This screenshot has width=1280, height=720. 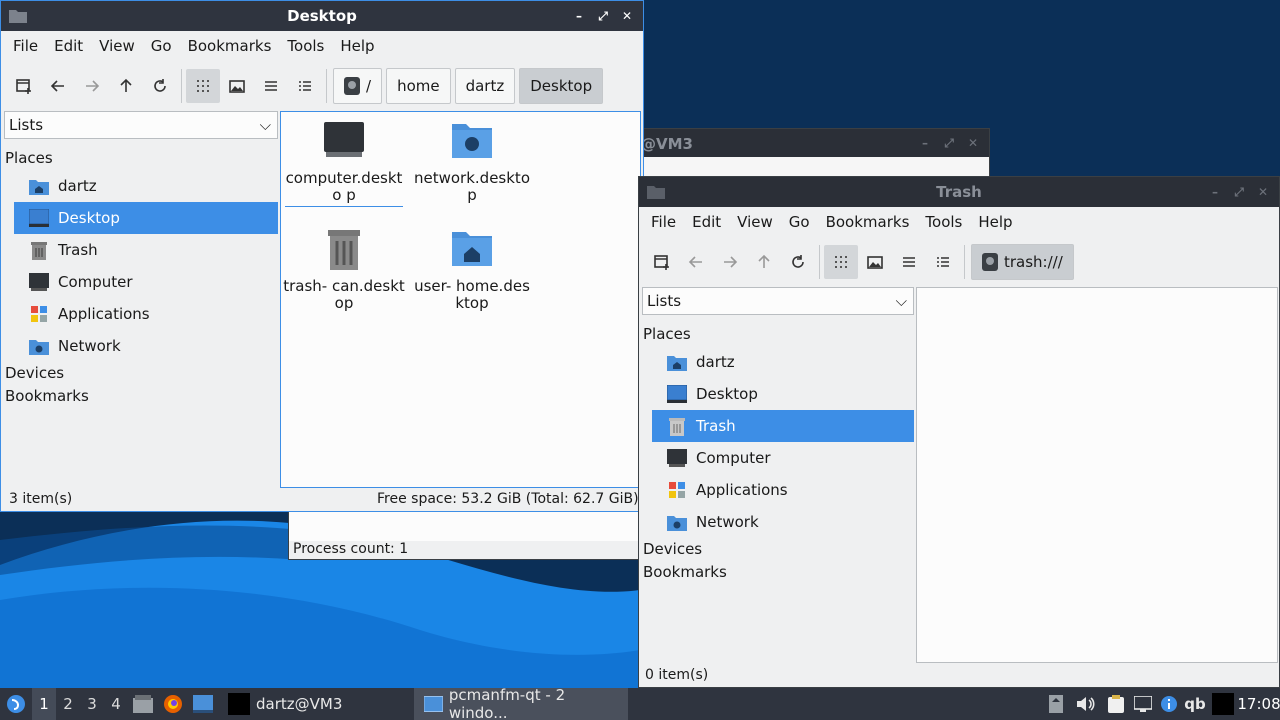 I want to click on tray-qbittorrent: qb, so click(x=1195, y=704).